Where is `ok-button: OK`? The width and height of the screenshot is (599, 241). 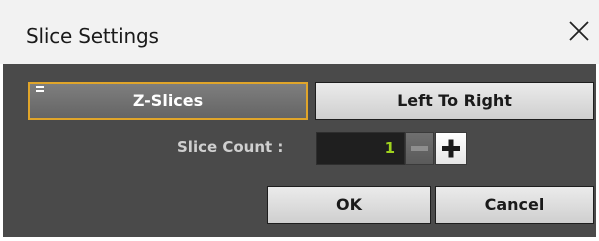 ok-button: OK is located at coordinates (349, 205).